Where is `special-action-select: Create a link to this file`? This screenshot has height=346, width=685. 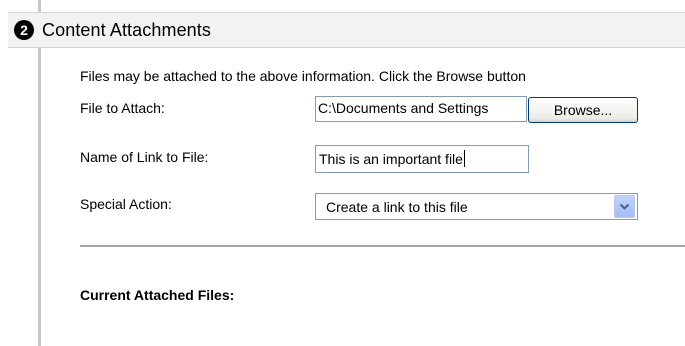 special-action-select: Create a link to this file is located at coordinates (476, 206).